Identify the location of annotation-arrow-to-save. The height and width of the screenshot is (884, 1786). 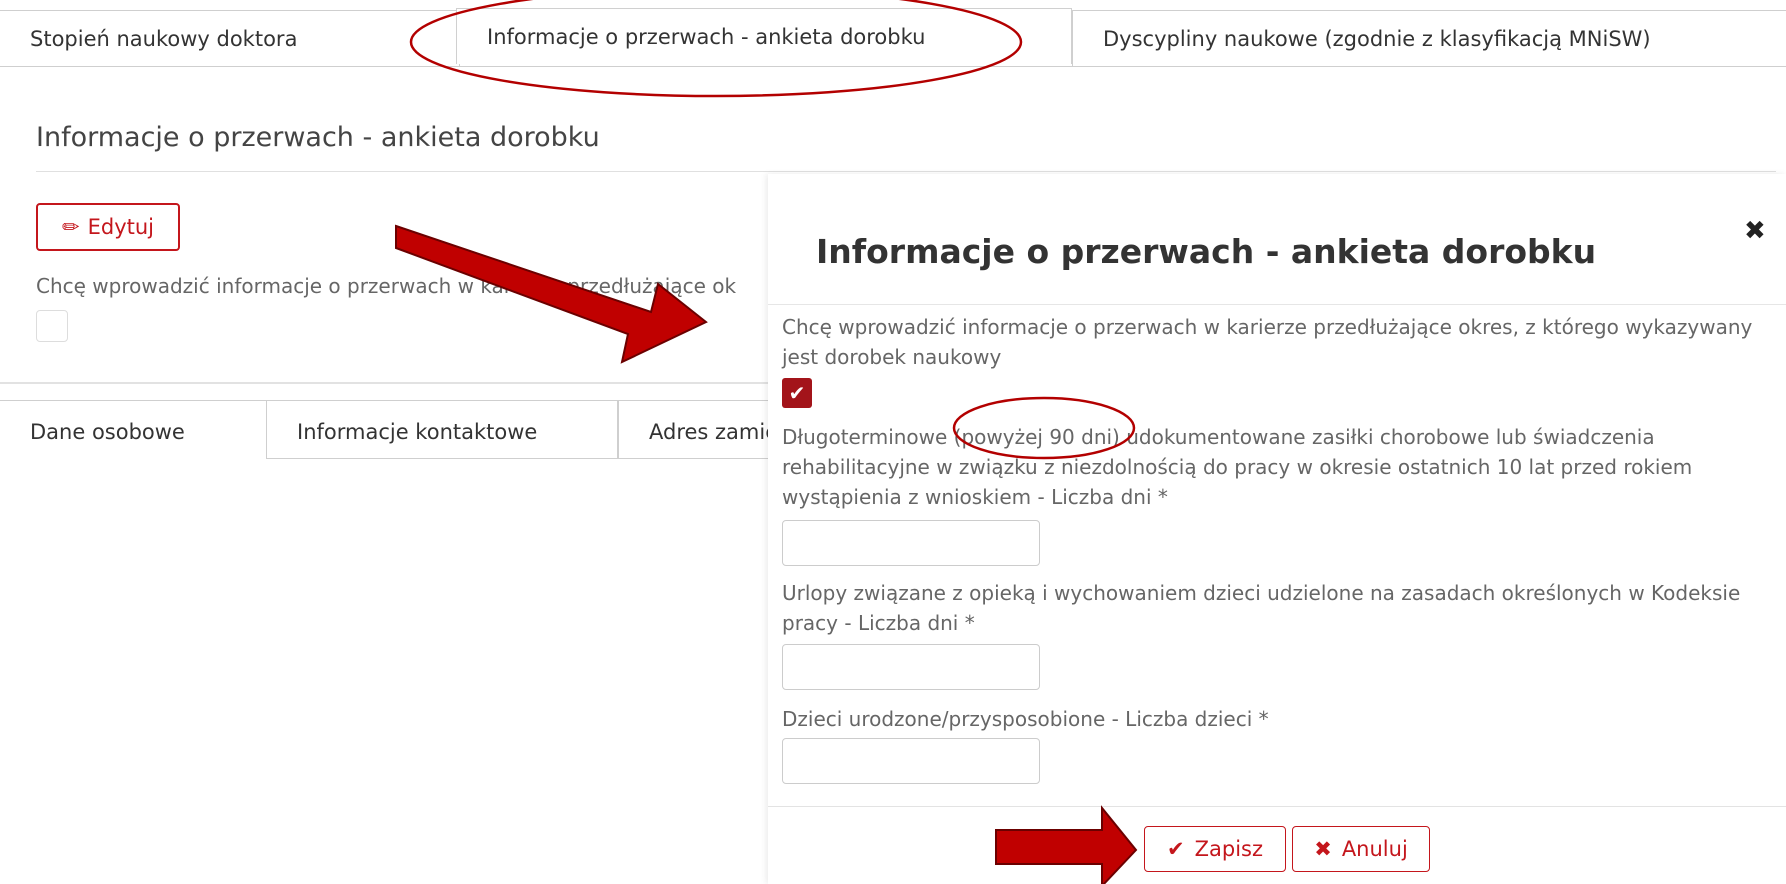
(1066, 844).